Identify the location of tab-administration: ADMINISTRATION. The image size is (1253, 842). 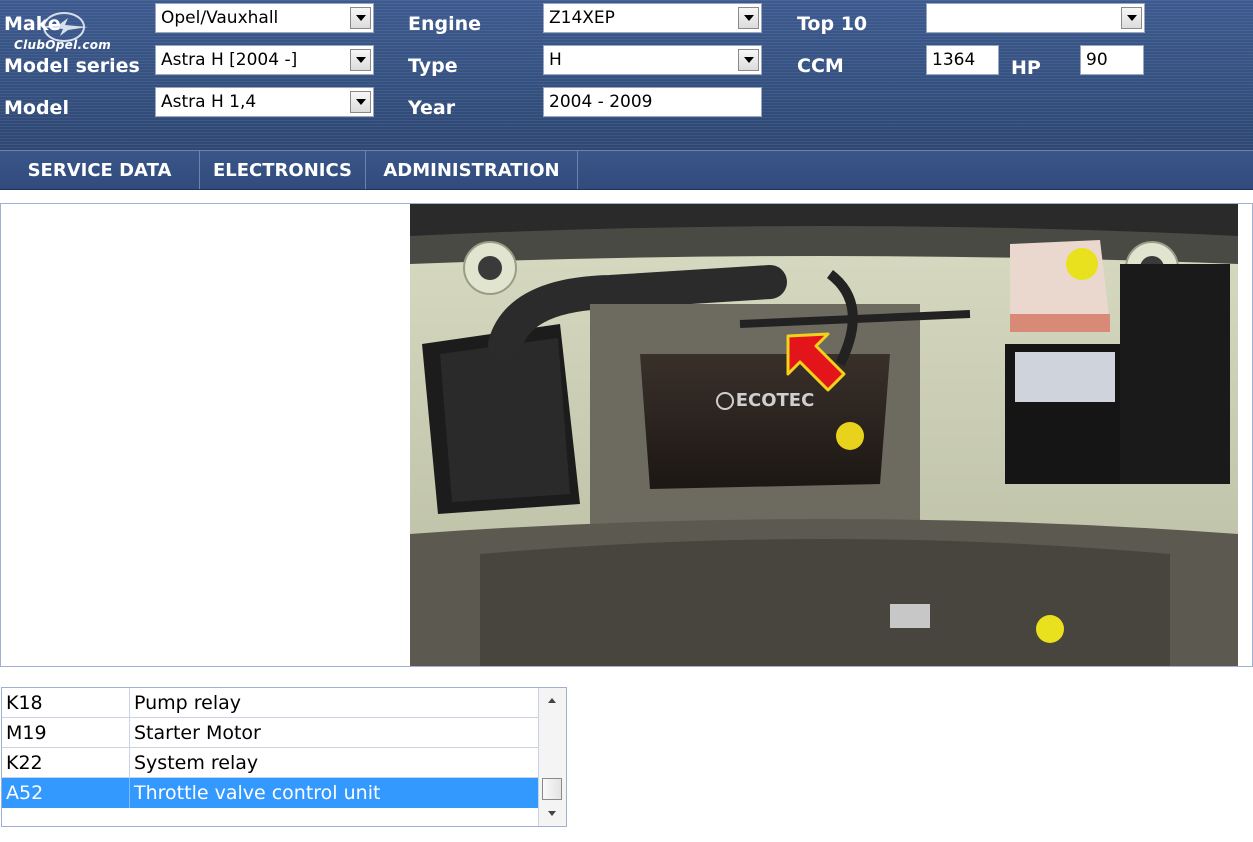
(472, 170).